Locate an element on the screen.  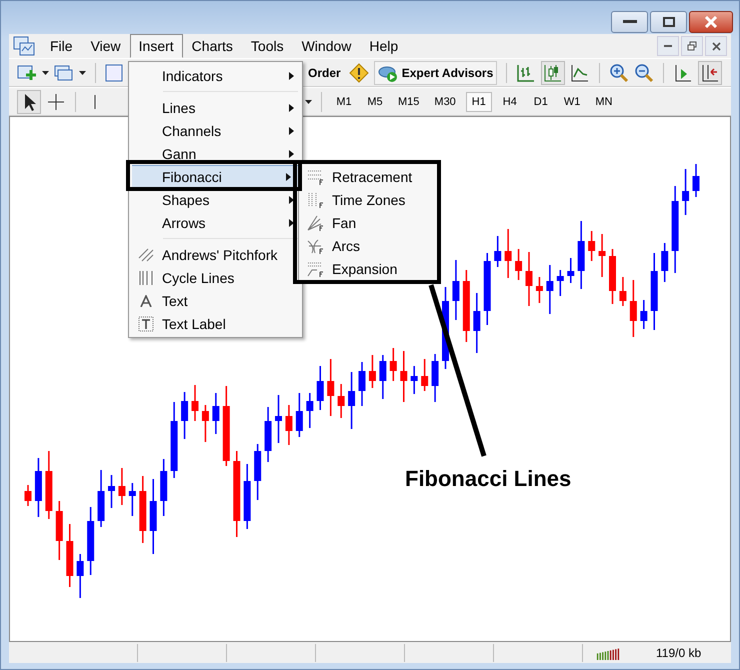
new-chart-icon is located at coordinates (27, 73).